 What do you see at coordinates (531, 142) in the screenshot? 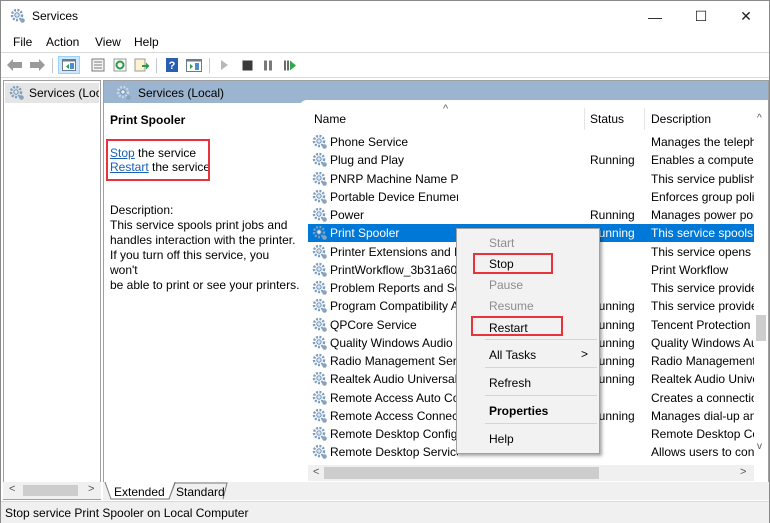
I see `service-row: Phone Service Manages the teleph` at bounding box center [531, 142].